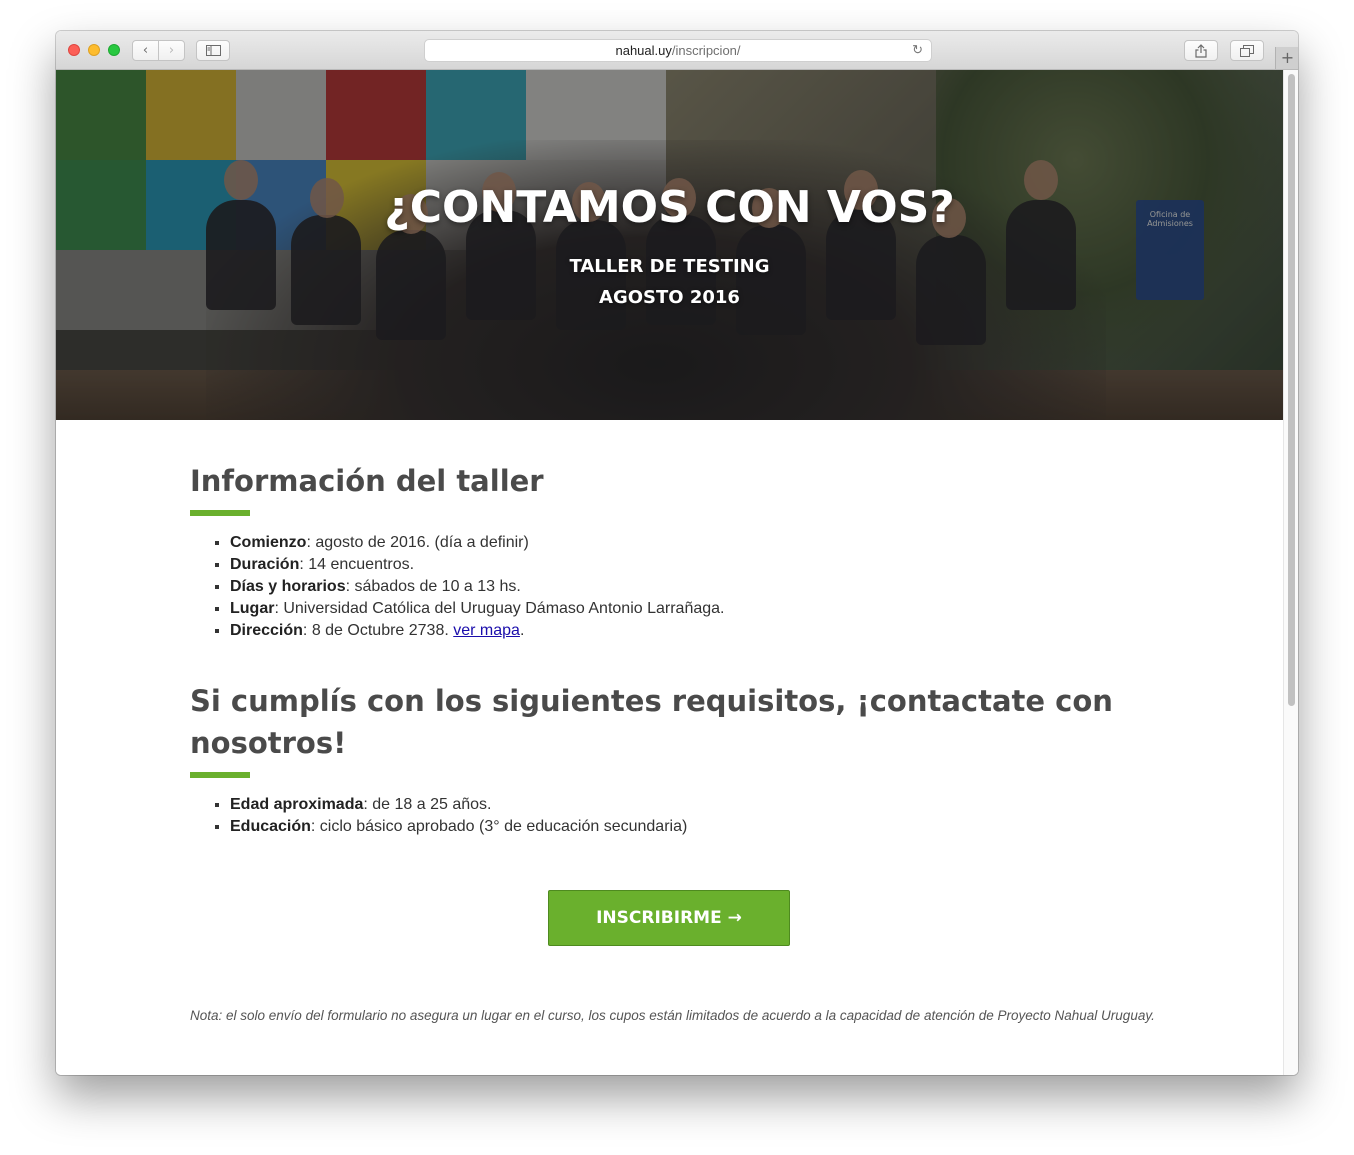 This screenshot has width=1354, height=1155. Describe the element at coordinates (171, 50) in the screenshot. I see `forward-button: ›` at that location.